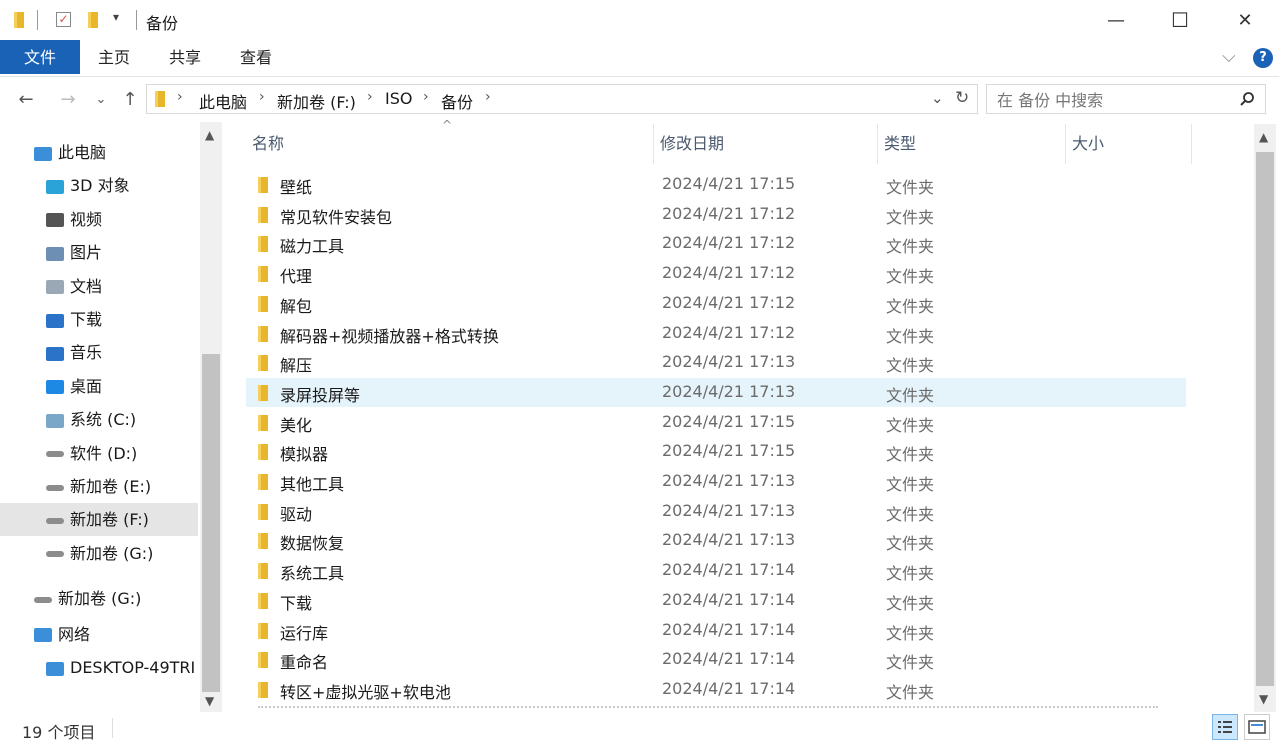 Image resolution: width=1279 pixels, height=746 pixels. Describe the element at coordinates (457, 101) in the screenshot. I see `breadcrumb-backup: 备份` at that location.